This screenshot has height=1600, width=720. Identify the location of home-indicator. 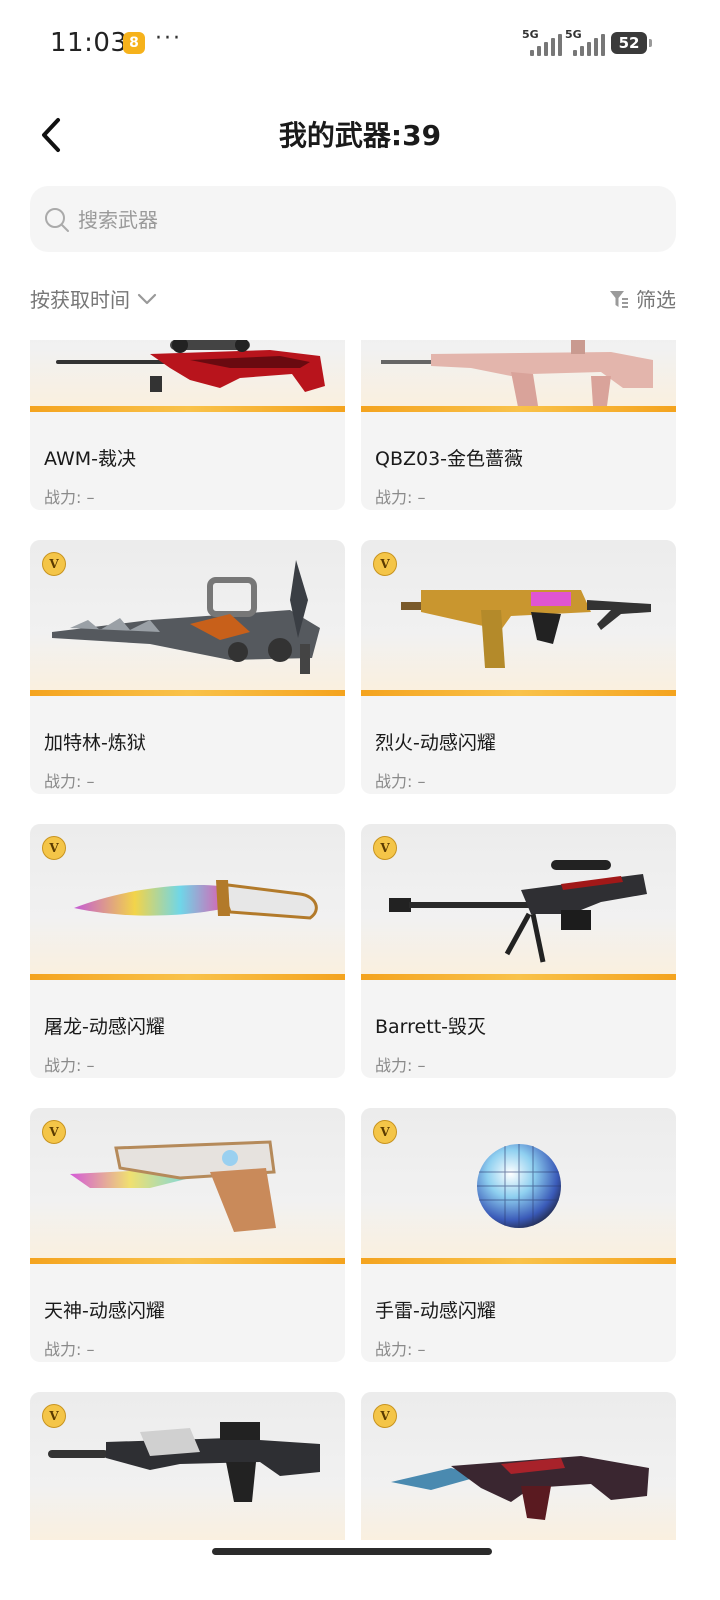
(352, 1551).